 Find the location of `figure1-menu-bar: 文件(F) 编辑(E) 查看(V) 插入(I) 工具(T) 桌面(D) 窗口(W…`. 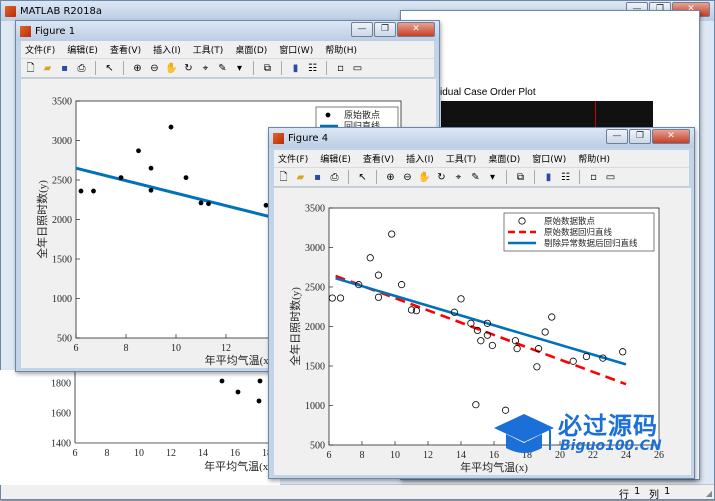

figure1-menu-bar: 文件(F) 编辑(E) 查看(V) 插入(I) 工具(T) 桌面(D) 窗口(W… is located at coordinates (227, 49).